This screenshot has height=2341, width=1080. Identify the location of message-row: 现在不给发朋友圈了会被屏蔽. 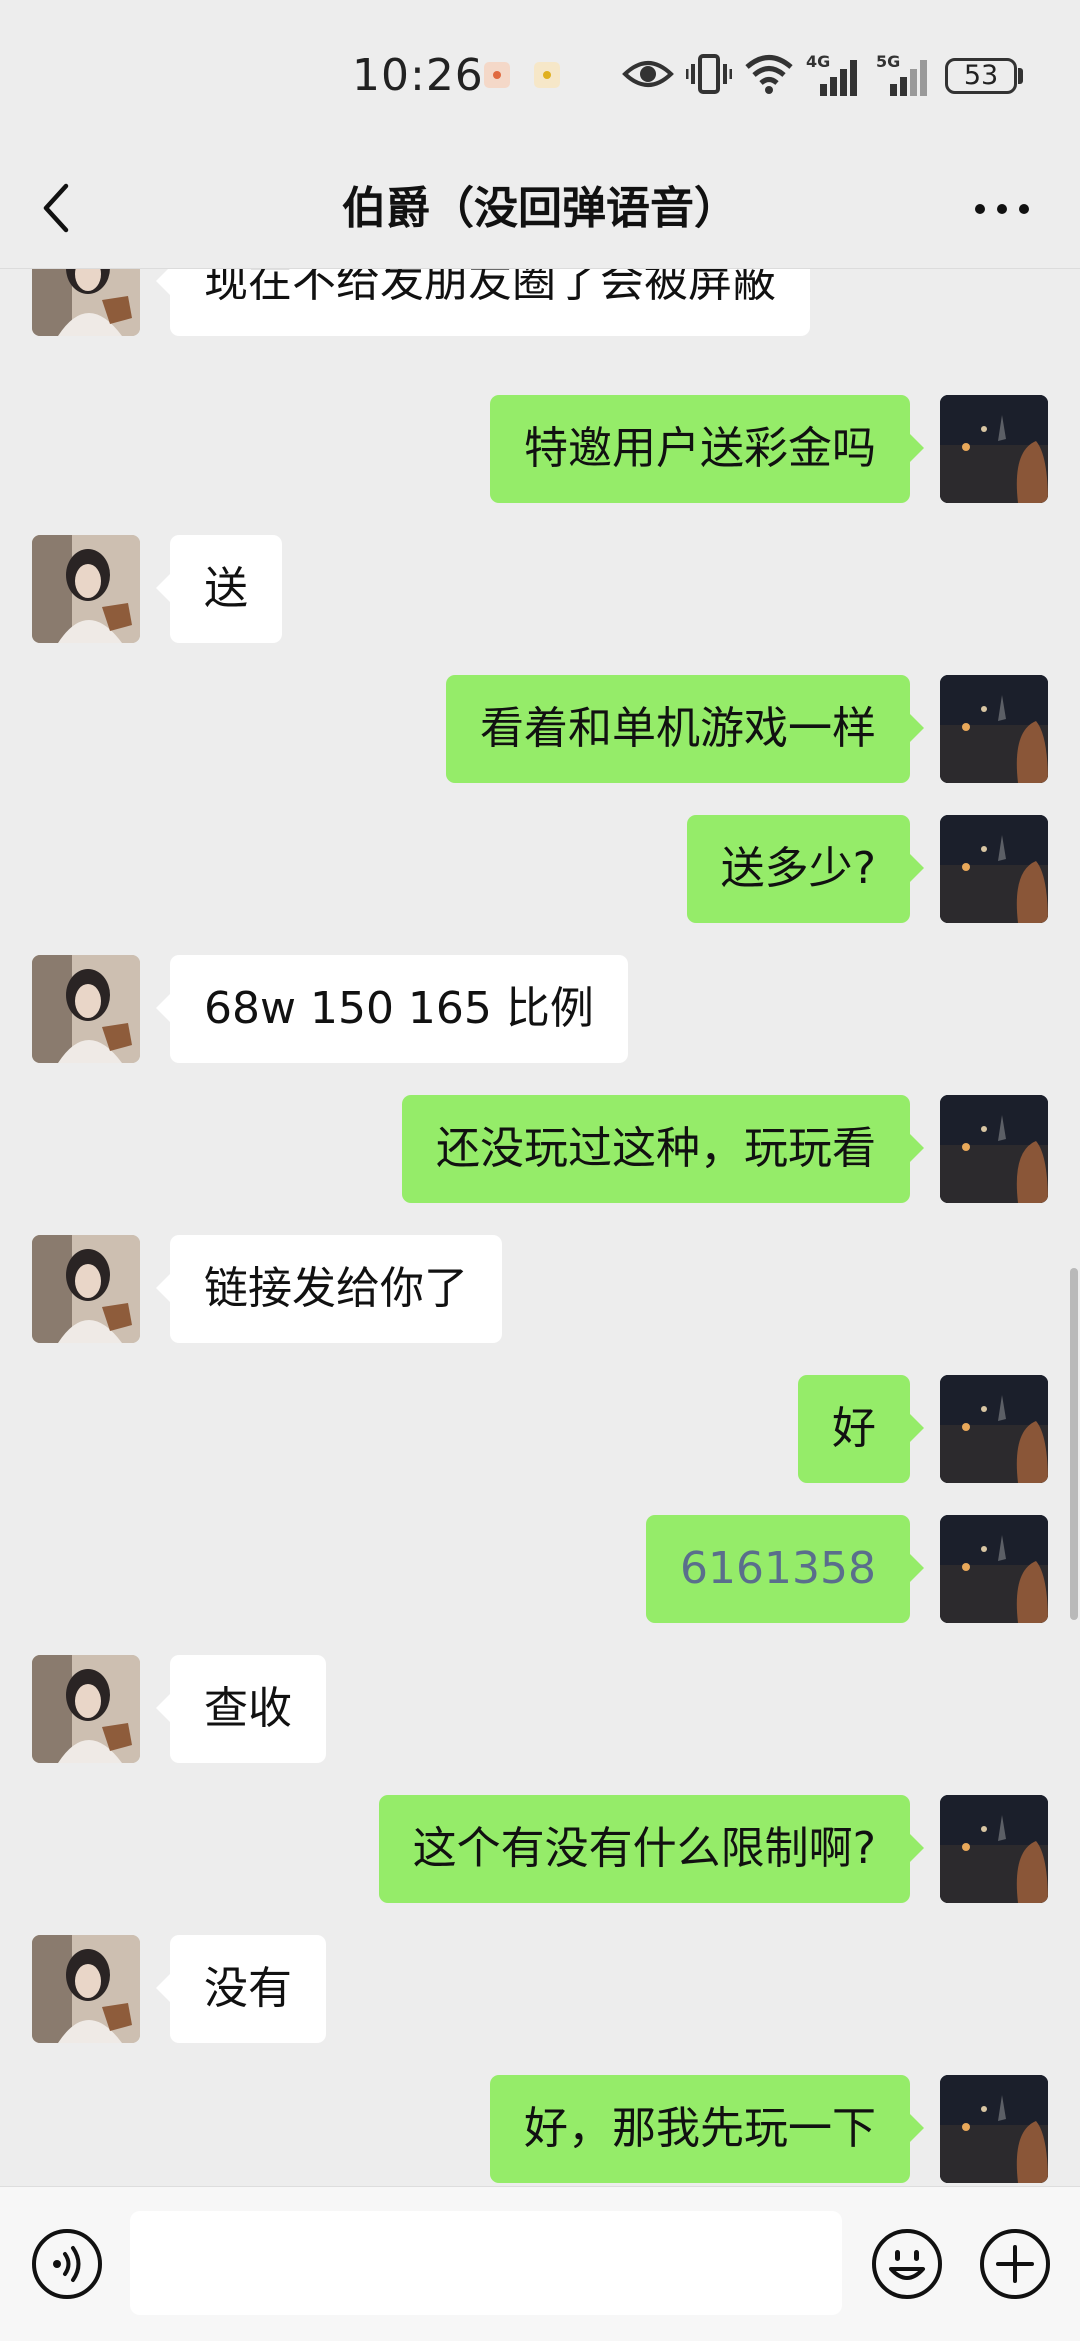
(540, 302).